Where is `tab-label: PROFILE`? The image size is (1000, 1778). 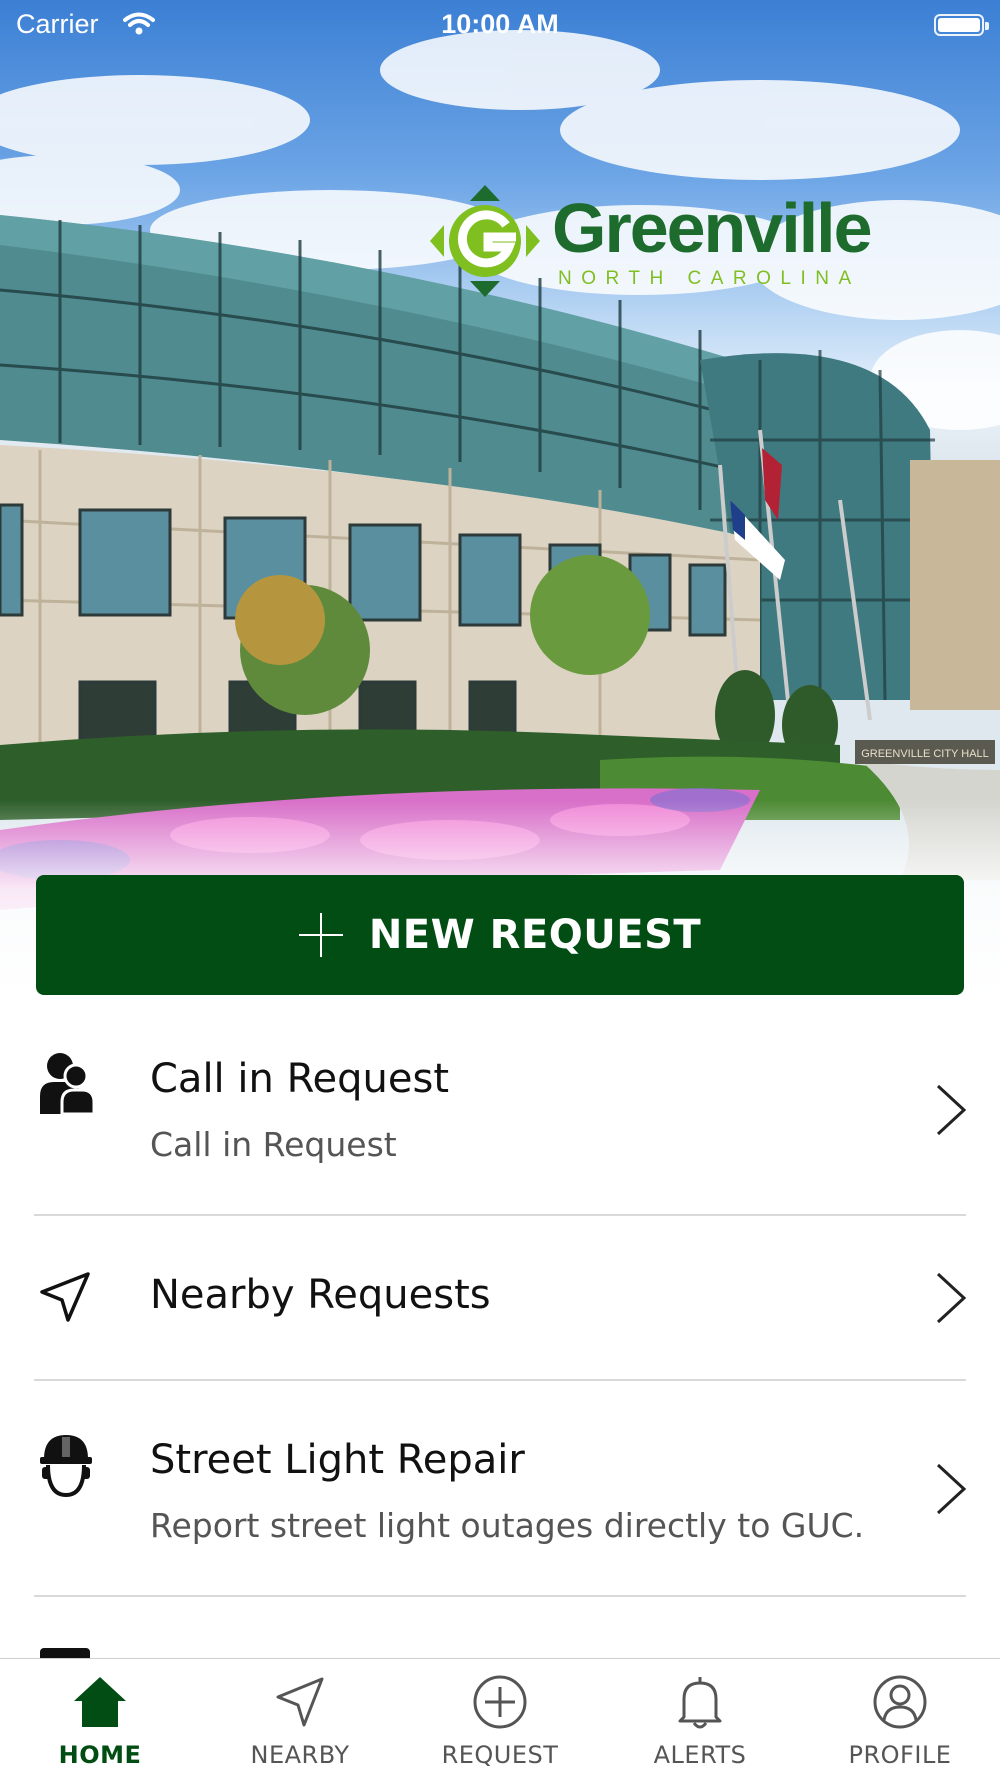 tab-label: PROFILE is located at coordinates (900, 1755).